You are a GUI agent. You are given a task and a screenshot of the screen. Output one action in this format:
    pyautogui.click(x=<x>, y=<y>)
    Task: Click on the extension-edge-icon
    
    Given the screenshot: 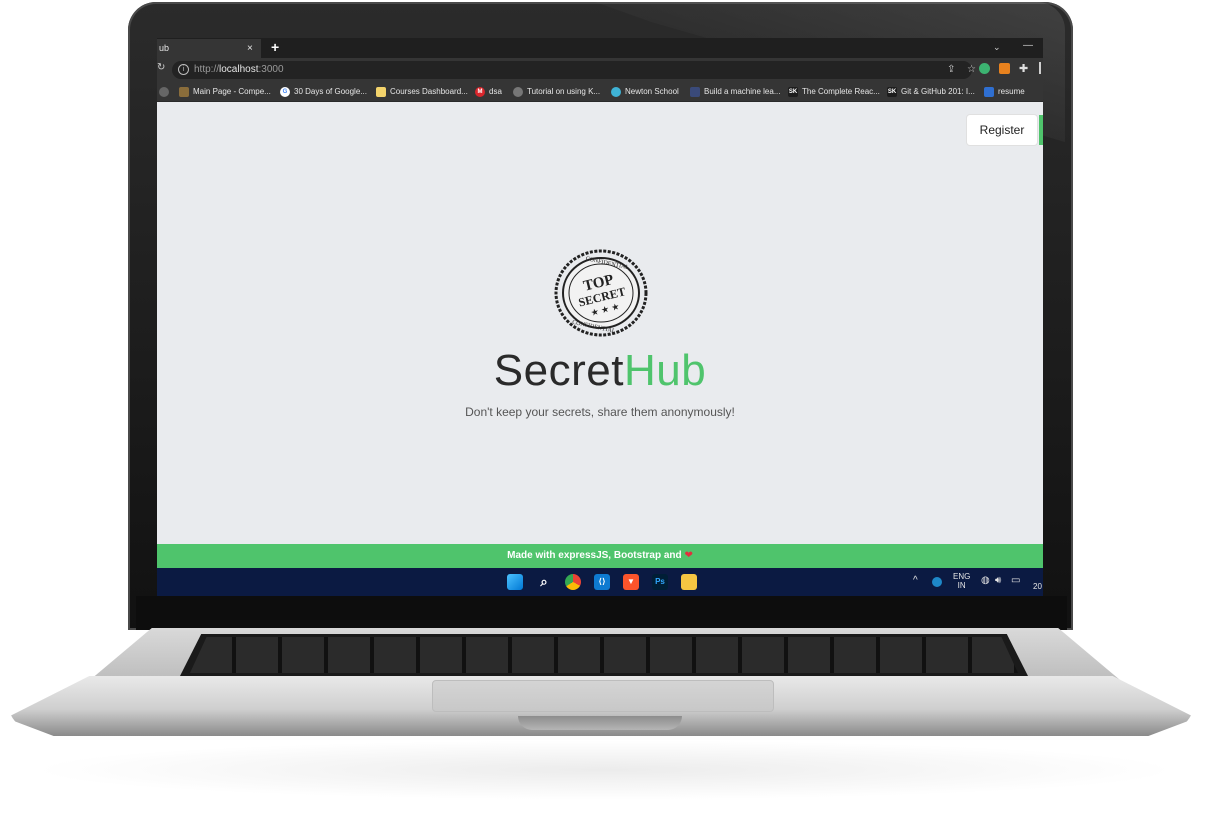 What is the action you would take?
    pyautogui.click(x=984, y=68)
    